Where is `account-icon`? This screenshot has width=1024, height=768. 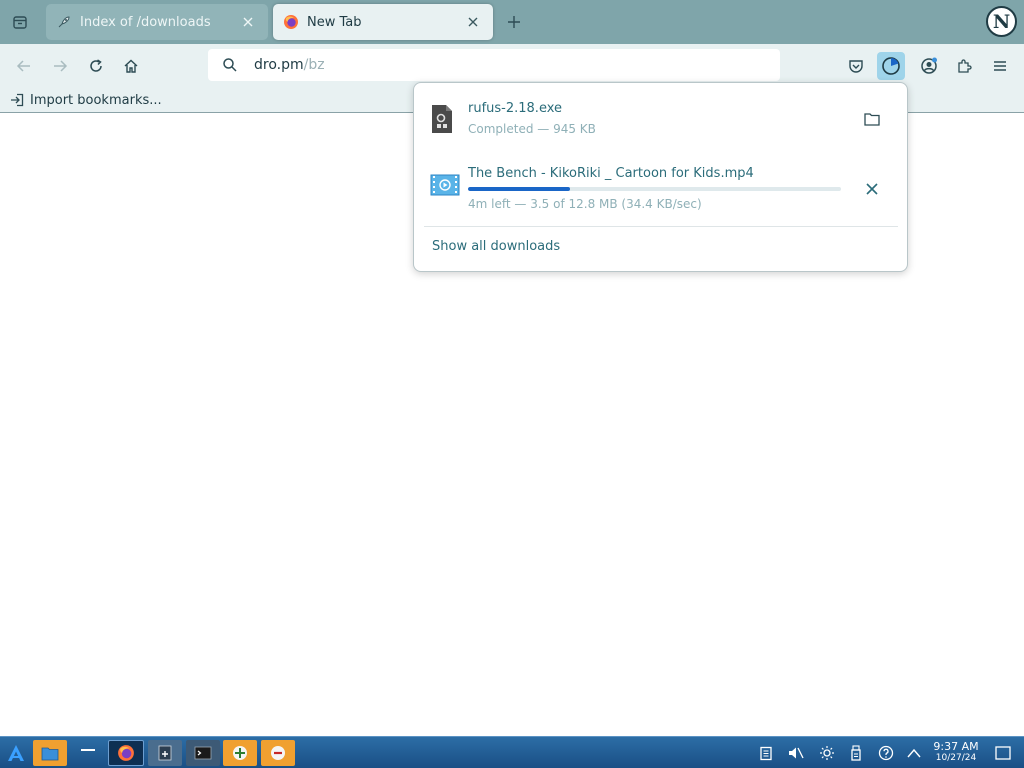 account-icon is located at coordinates (929, 65).